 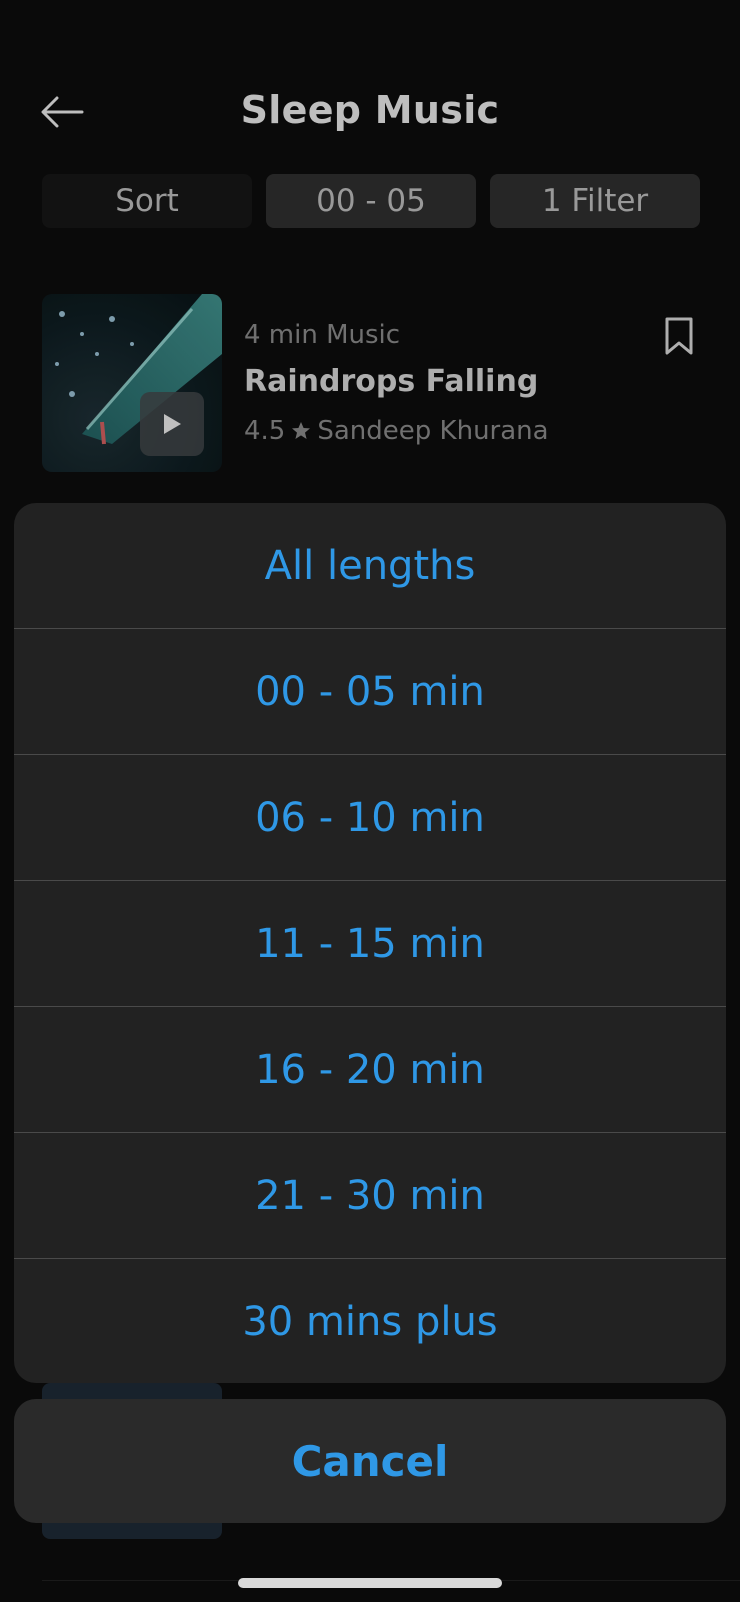 I want to click on option-00-05-min: 00 - 05 min, so click(x=370, y=692).